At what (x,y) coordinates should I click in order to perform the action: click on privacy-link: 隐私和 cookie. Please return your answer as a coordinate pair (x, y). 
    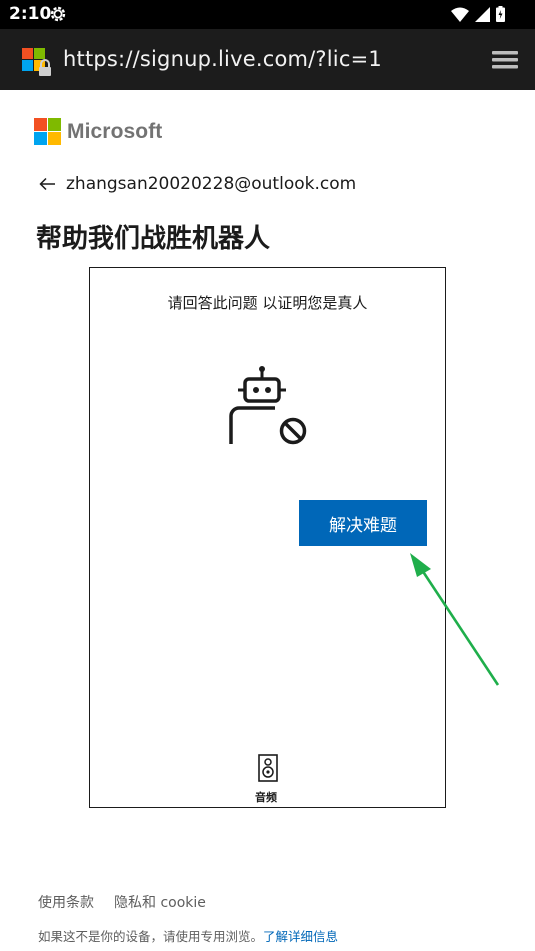
    Looking at the image, I should click on (160, 902).